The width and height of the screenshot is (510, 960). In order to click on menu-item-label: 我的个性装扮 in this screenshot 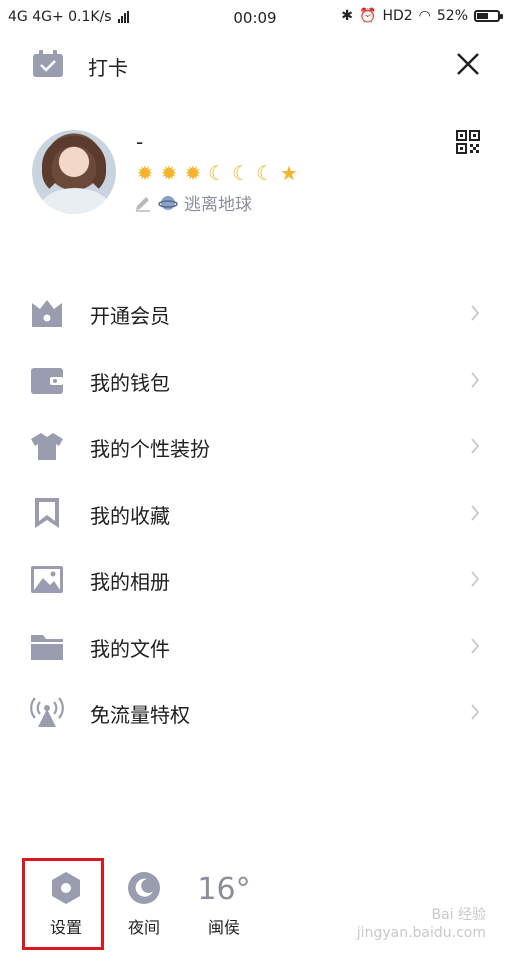, I will do `click(150, 449)`.